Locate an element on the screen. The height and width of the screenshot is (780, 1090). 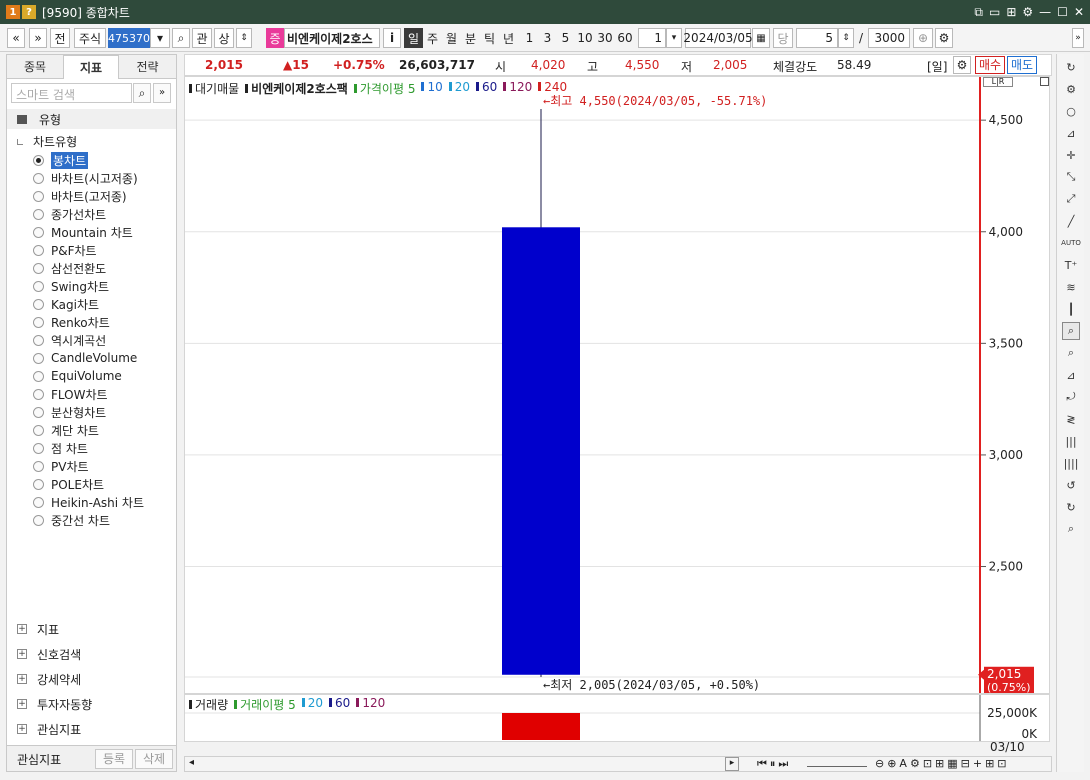
period-month-tab: 월 is located at coordinates (451, 38).